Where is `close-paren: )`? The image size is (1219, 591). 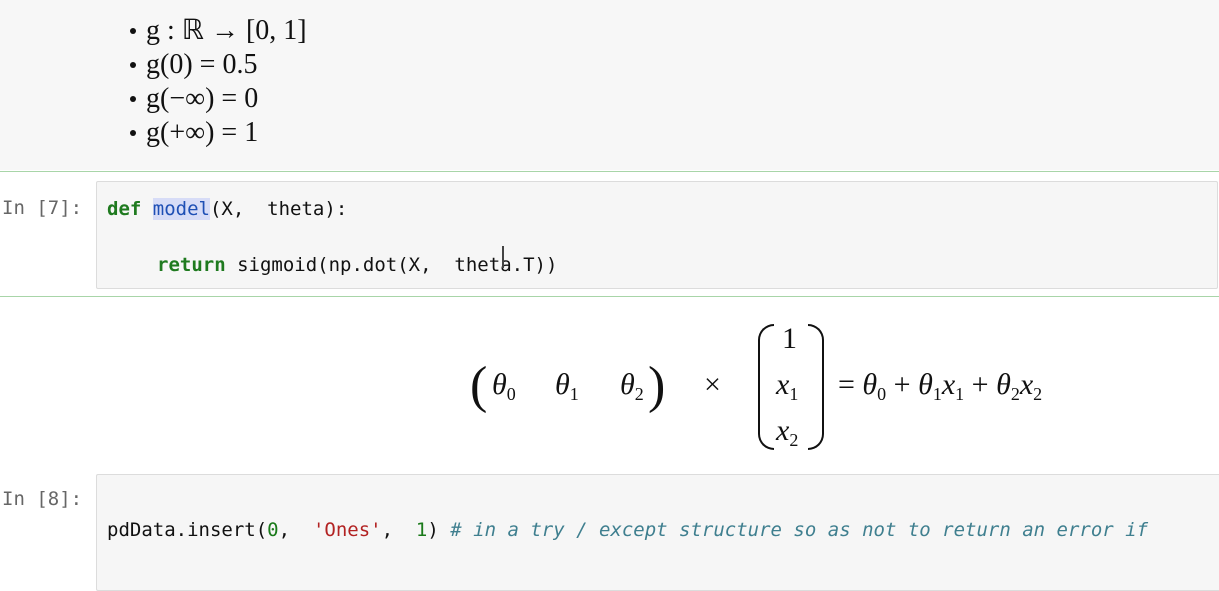
close-paren: ) is located at coordinates (433, 530).